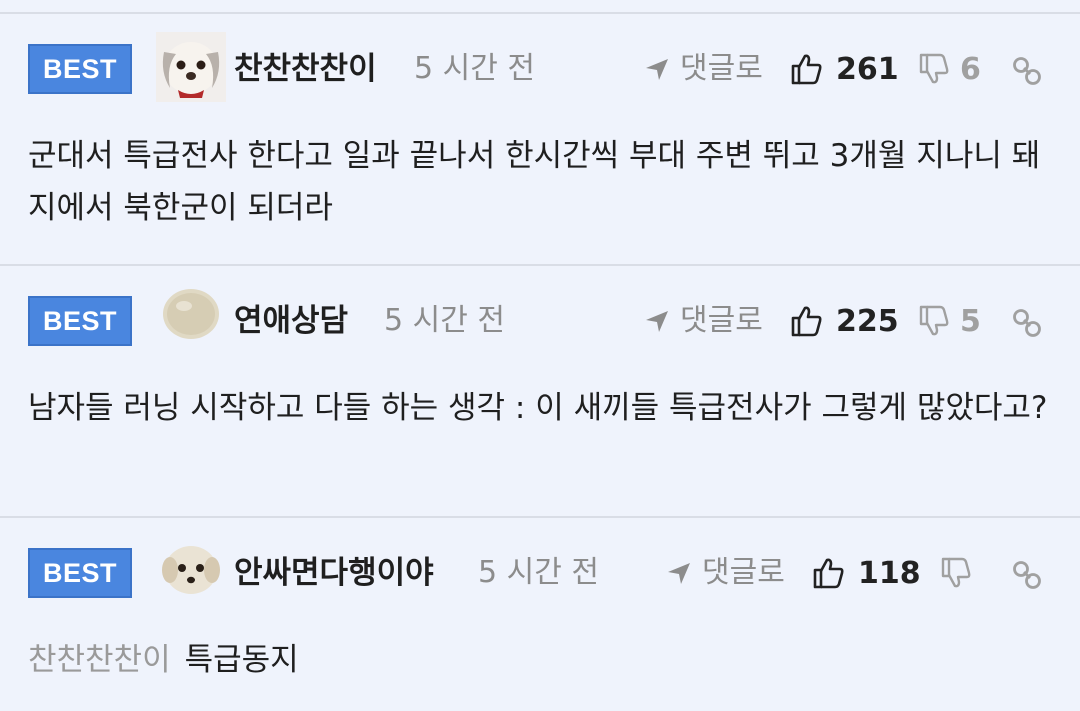  Describe the element at coordinates (867, 69) in the screenshot. I see `like-count: 261` at that location.